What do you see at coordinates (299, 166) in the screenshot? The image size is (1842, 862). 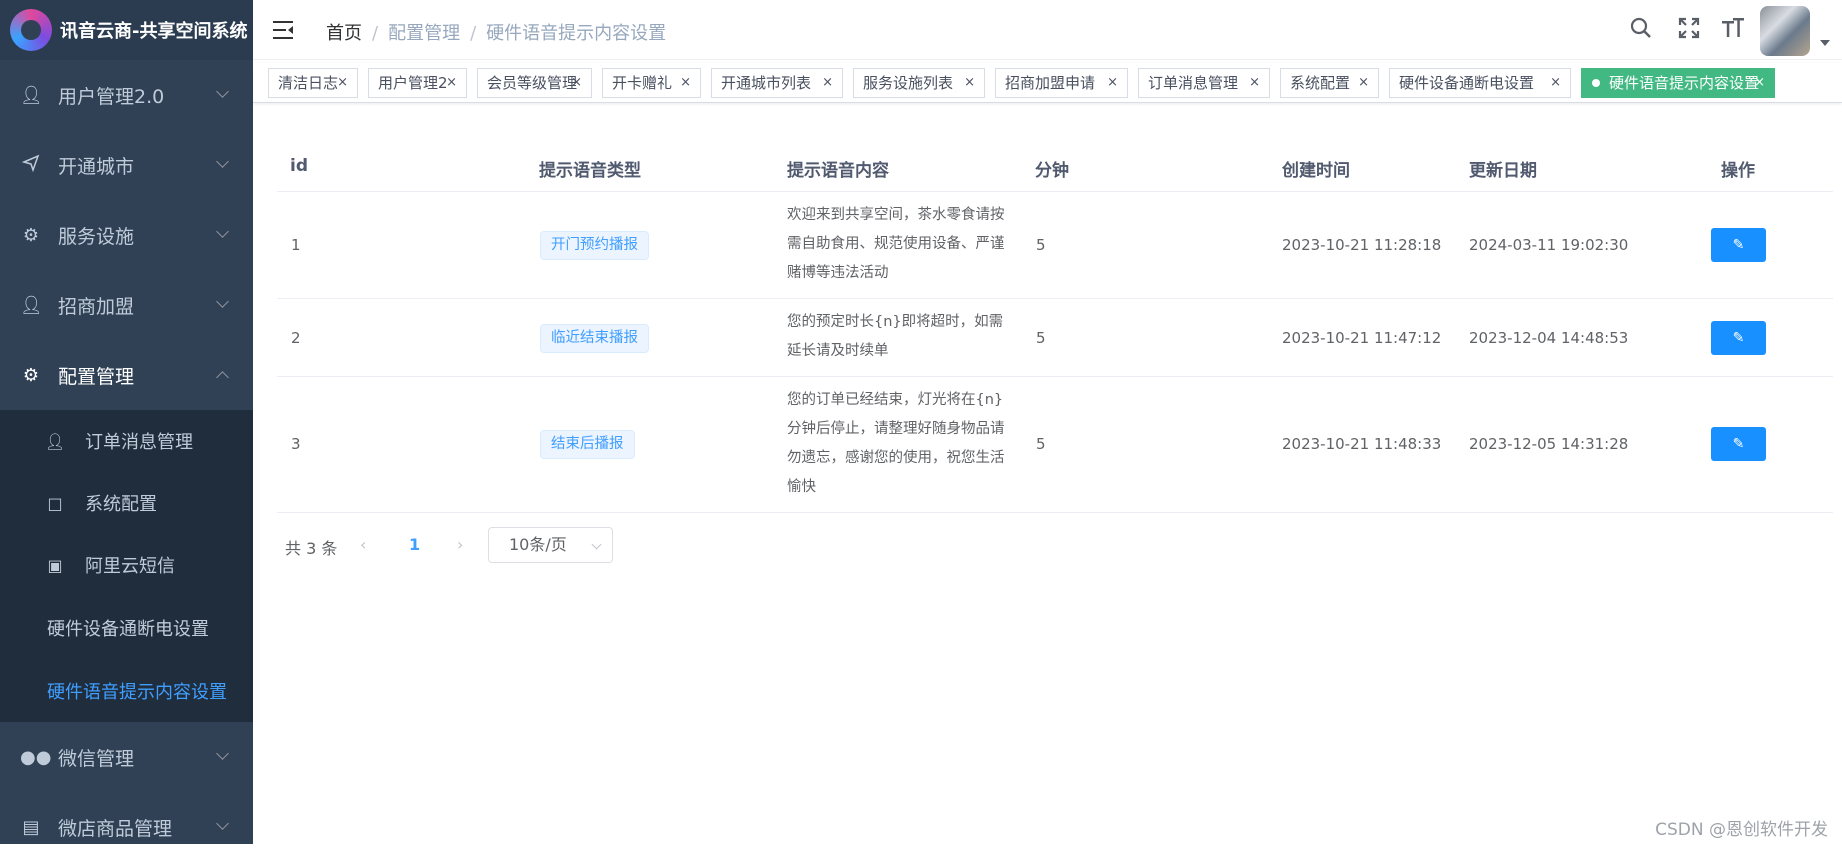 I see `header-id: id` at bounding box center [299, 166].